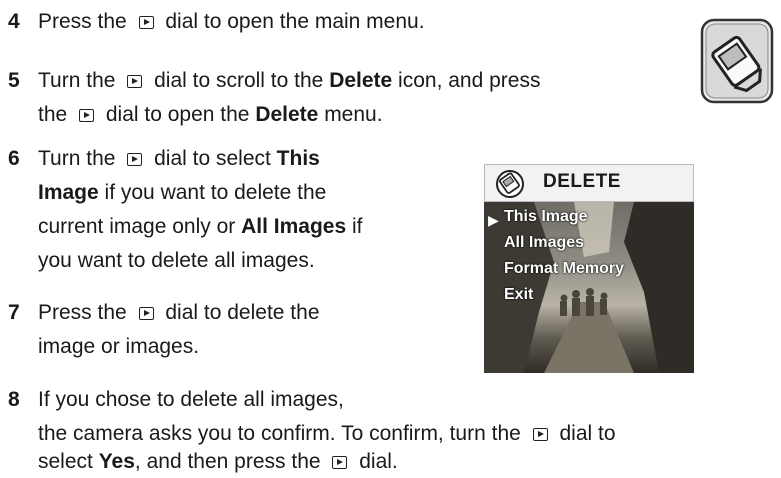 This screenshot has width=781, height=478. What do you see at coordinates (518, 295) in the screenshot?
I see `menu-item-exit: Exit` at bounding box center [518, 295].